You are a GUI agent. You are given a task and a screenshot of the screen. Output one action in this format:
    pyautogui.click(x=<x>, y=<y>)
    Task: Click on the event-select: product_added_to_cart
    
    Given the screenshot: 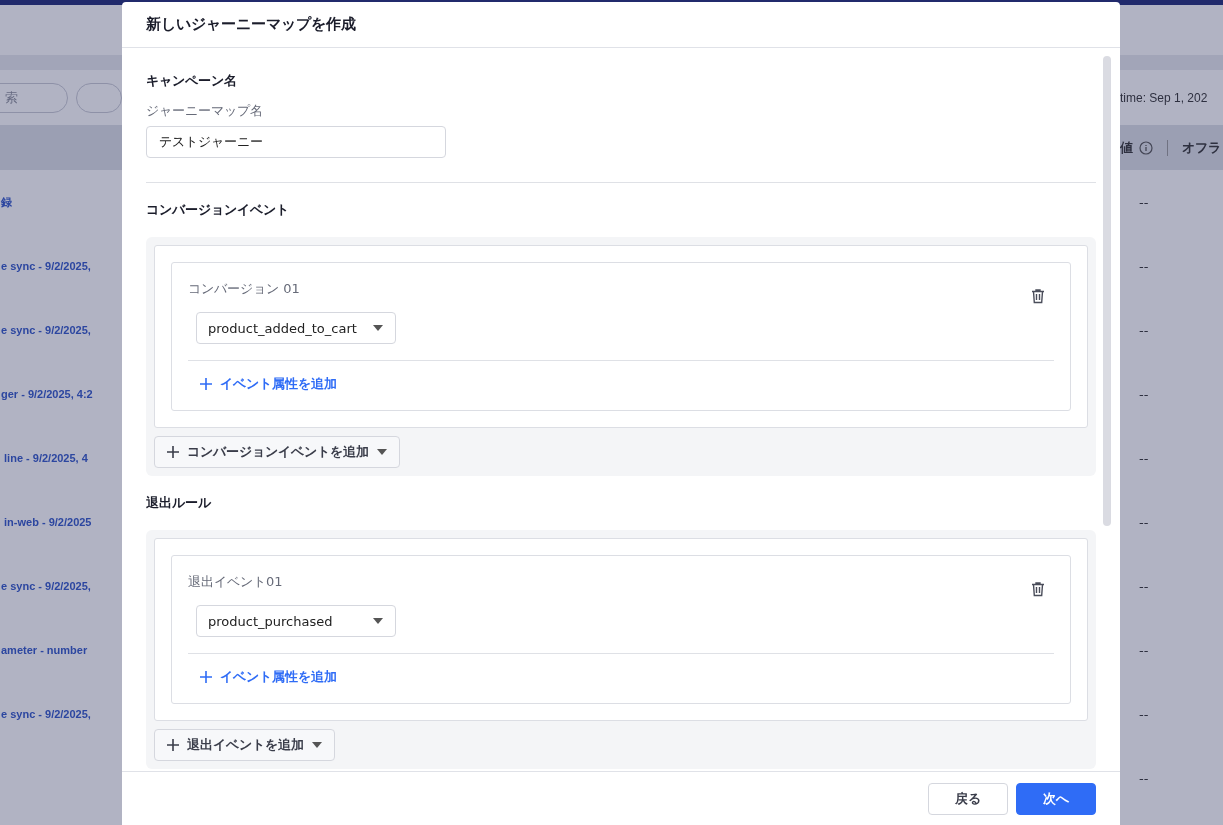 What is the action you would take?
    pyautogui.click(x=296, y=328)
    